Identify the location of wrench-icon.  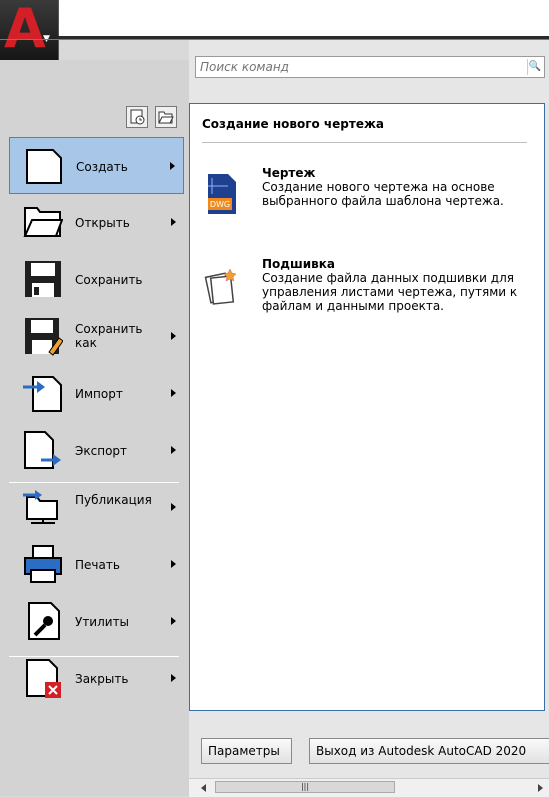
(44, 621).